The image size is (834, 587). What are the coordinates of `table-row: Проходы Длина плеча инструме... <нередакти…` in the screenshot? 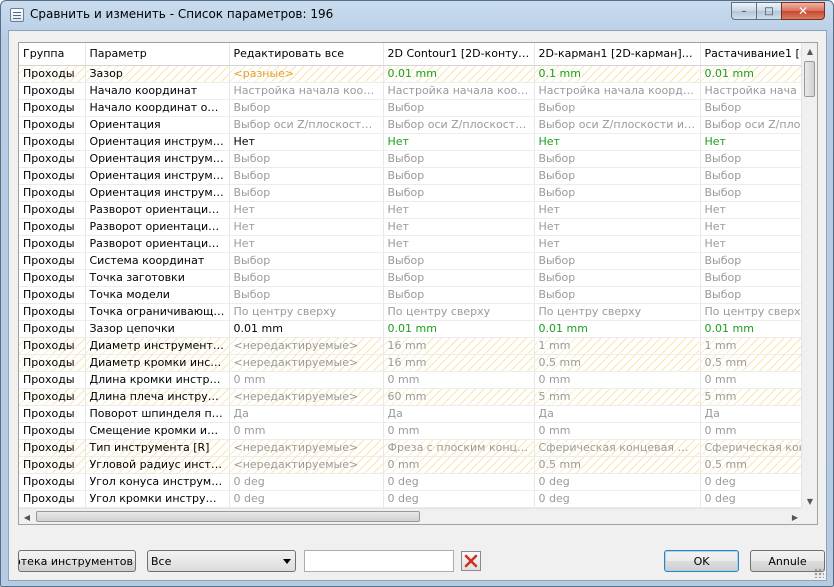 It's located at (411, 397).